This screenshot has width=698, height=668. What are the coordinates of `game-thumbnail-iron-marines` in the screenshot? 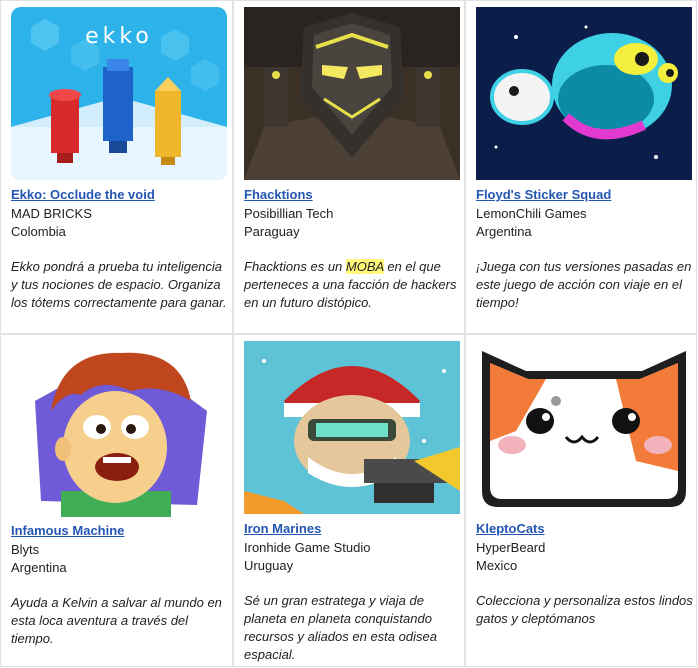 It's located at (352, 427).